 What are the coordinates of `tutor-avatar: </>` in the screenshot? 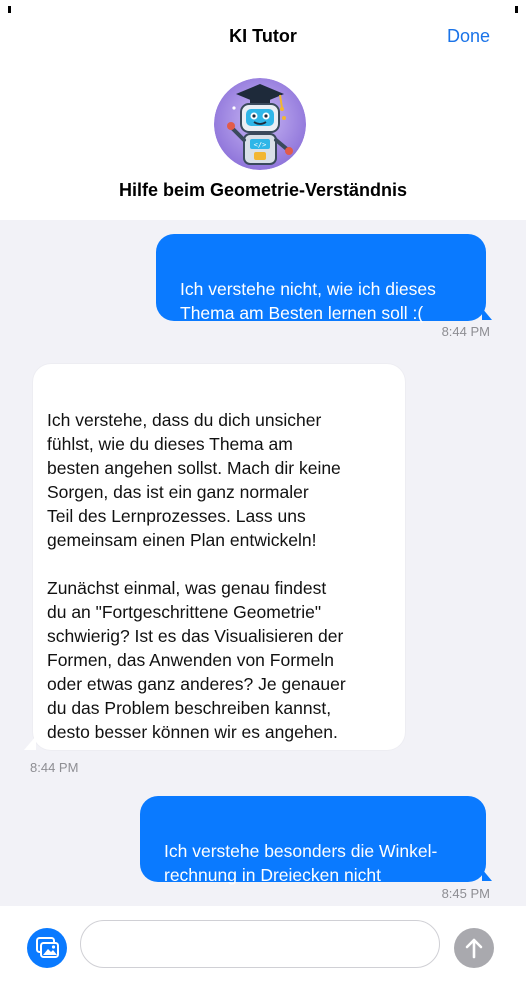 It's located at (260, 124).